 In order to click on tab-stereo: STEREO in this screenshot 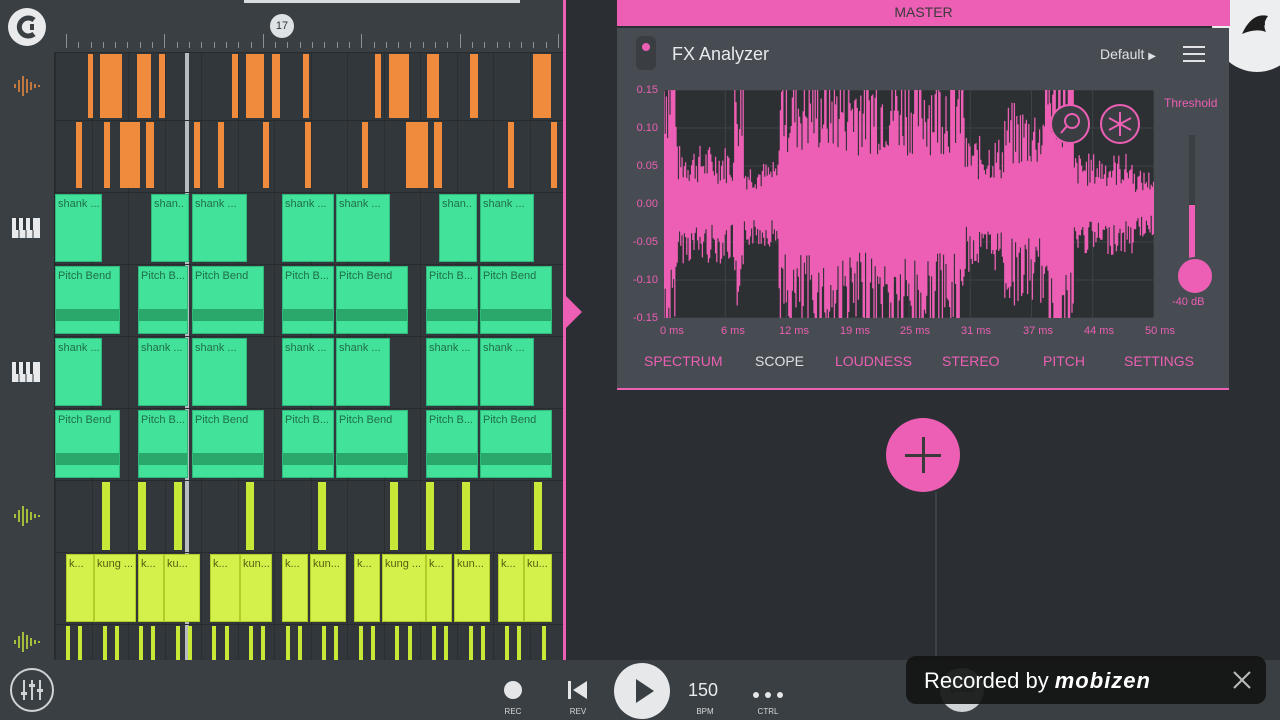, I will do `click(971, 361)`.